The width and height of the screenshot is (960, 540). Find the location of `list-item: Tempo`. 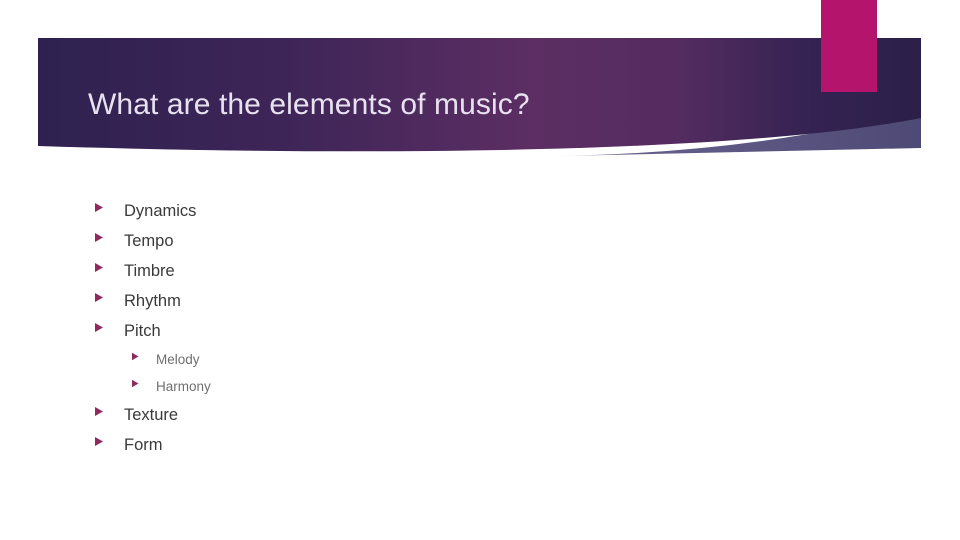

list-item: Tempo is located at coordinates (410, 241).